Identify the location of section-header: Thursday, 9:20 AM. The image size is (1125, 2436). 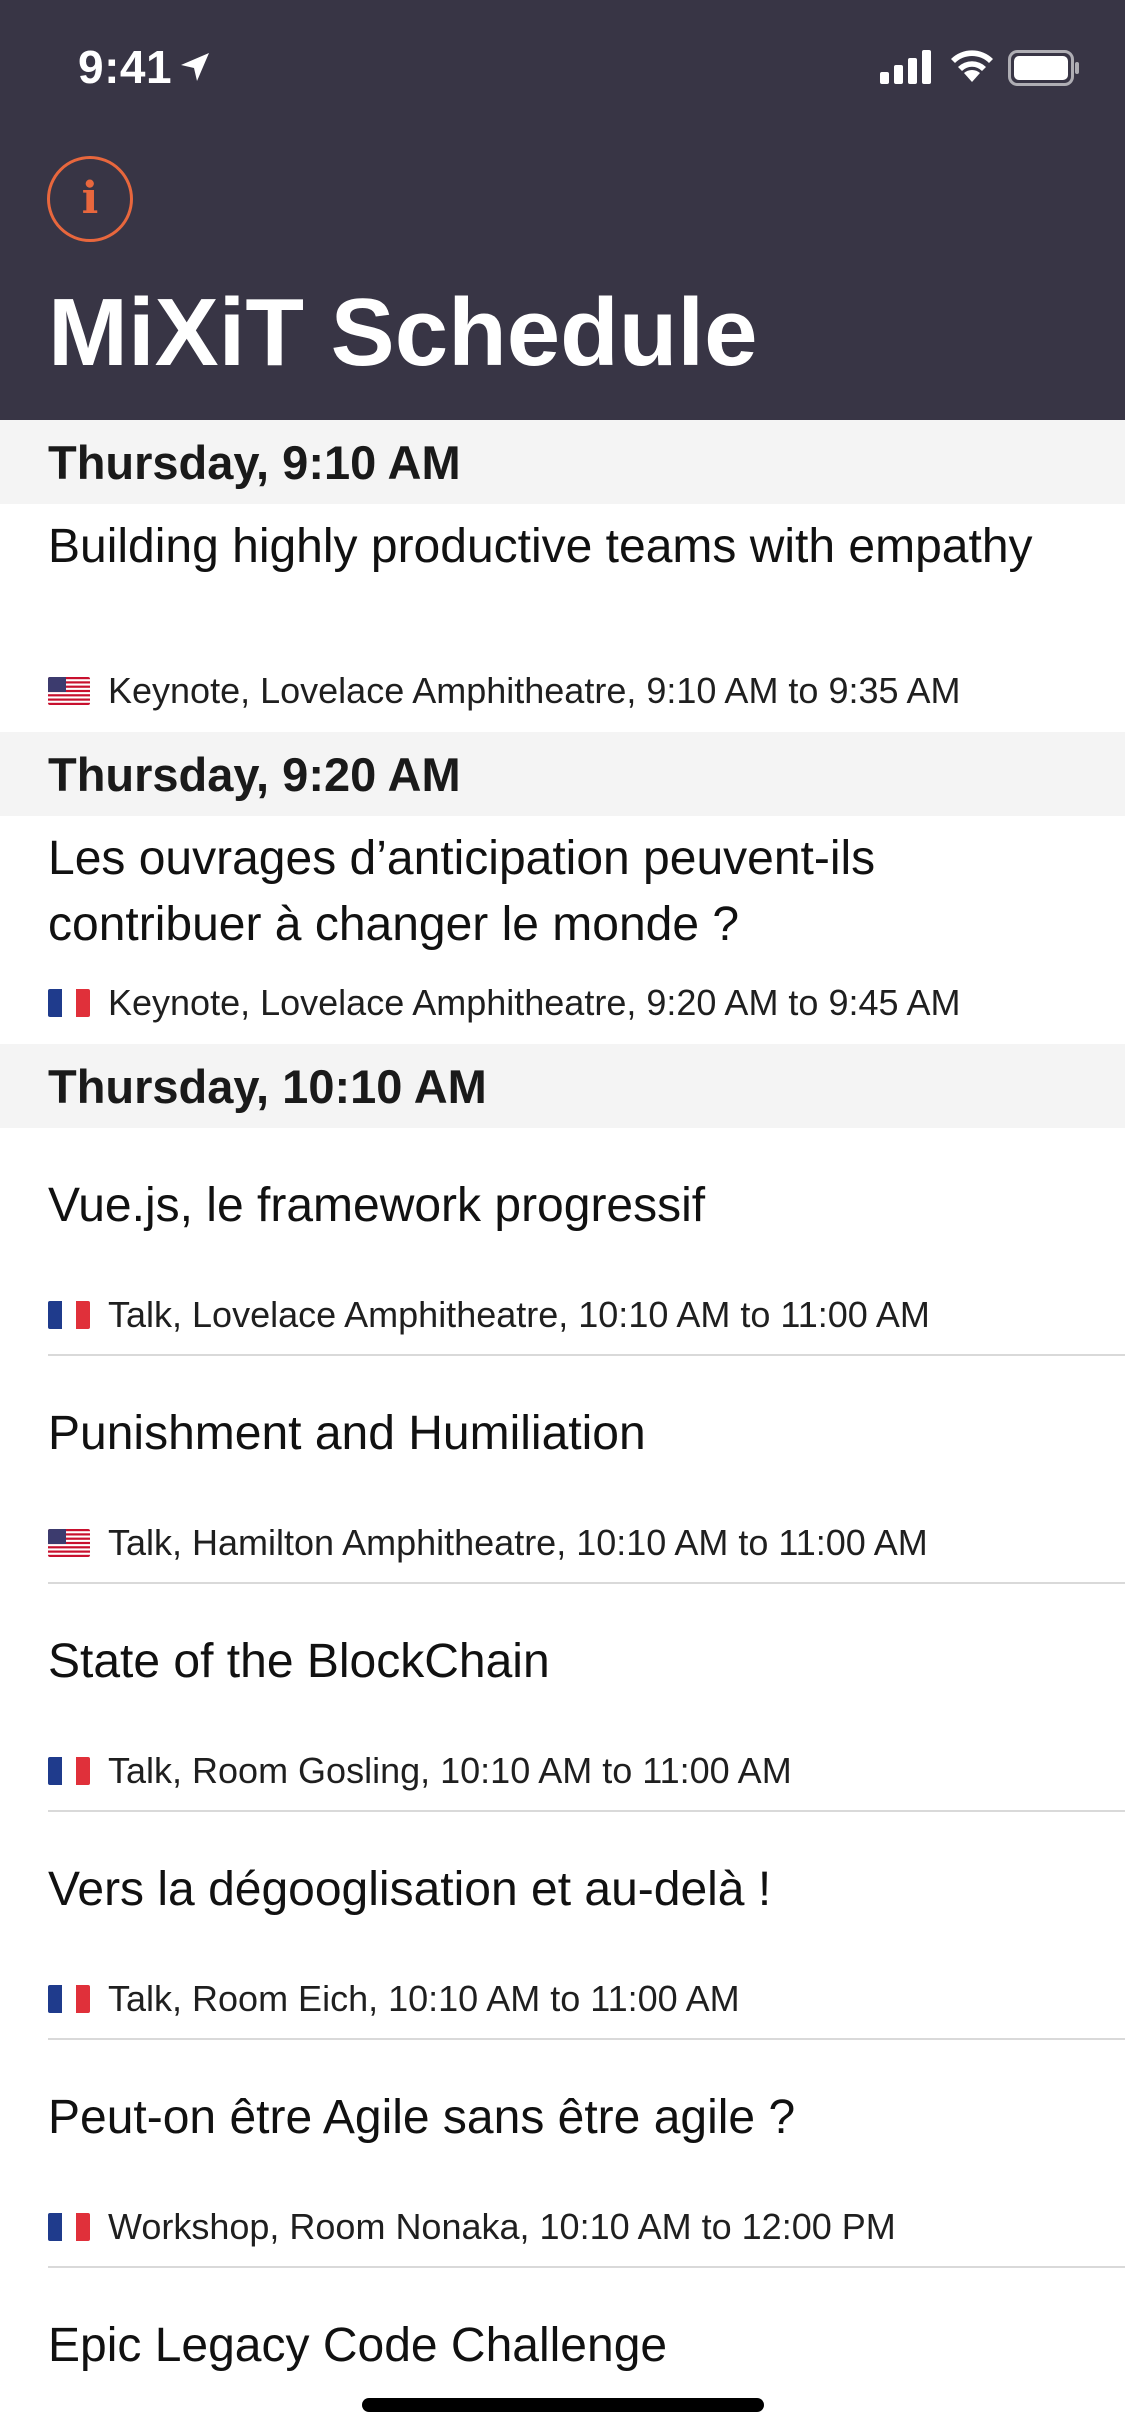
(562, 774).